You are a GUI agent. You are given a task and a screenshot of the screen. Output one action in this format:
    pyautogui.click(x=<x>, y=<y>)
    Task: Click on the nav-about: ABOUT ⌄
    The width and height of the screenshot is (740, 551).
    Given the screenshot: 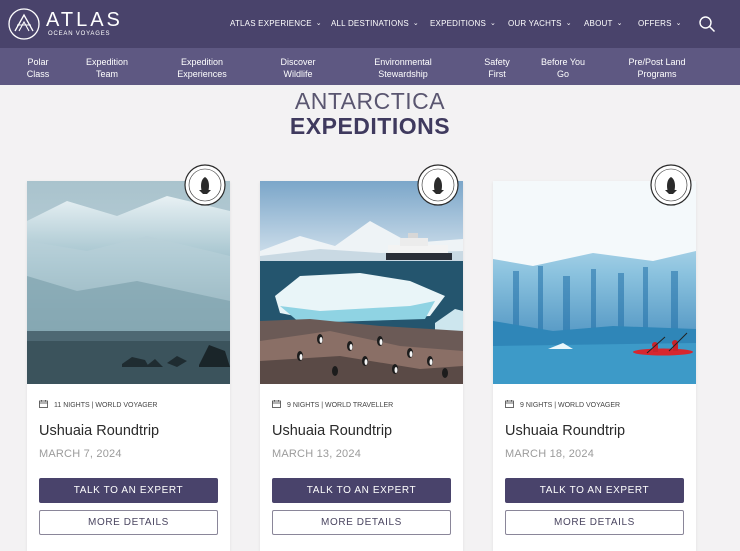 What is the action you would take?
    pyautogui.click(x=603, y=23)
    